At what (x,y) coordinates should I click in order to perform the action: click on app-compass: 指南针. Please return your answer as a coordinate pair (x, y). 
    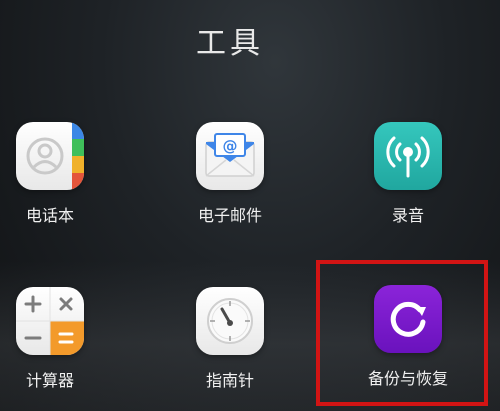
    Looking at the image, I should click on (230, 339).